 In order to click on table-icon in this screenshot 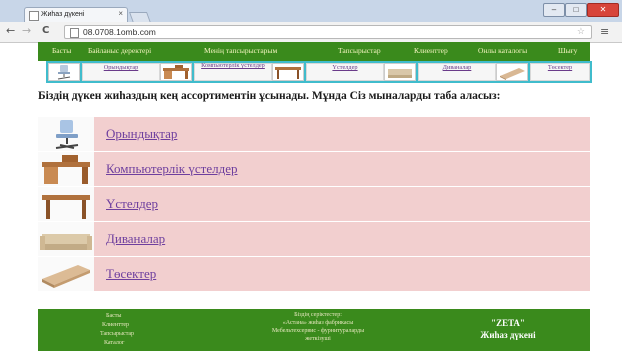, I will do `click(66, 204)`.